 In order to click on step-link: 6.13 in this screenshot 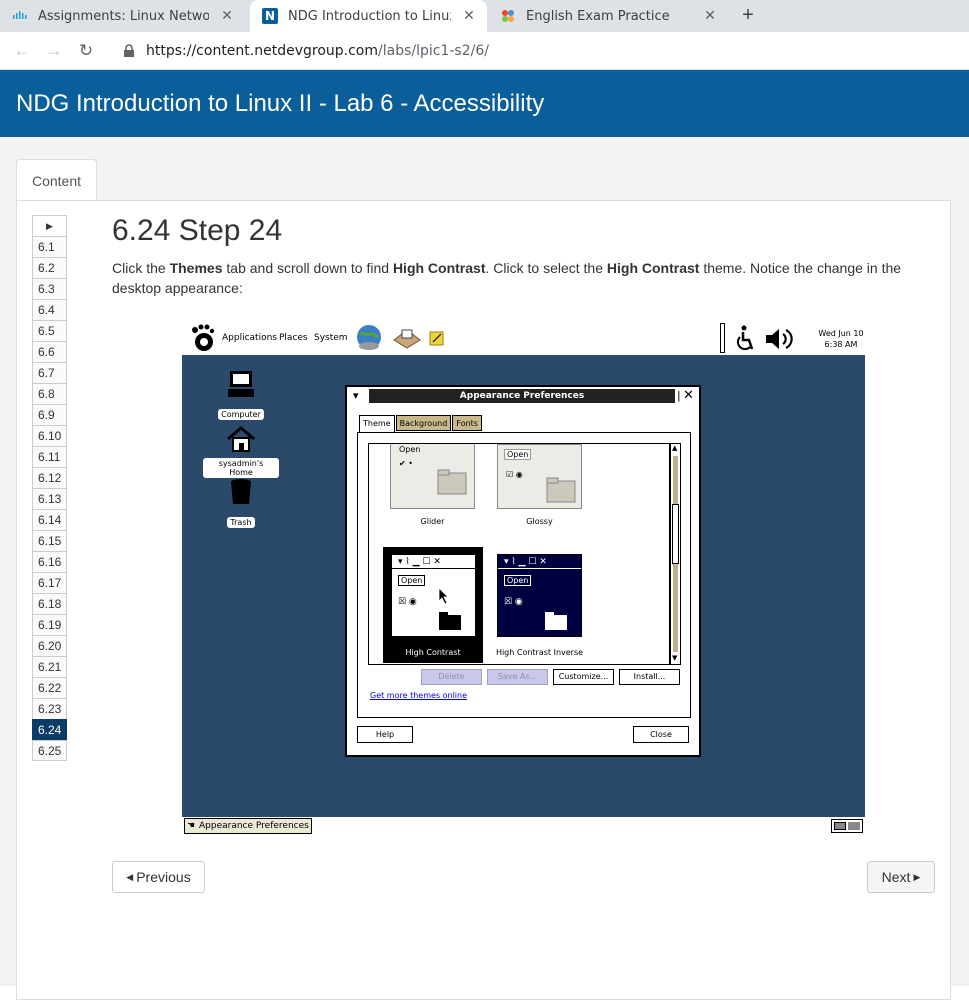, I will do `click(49, 498)`.